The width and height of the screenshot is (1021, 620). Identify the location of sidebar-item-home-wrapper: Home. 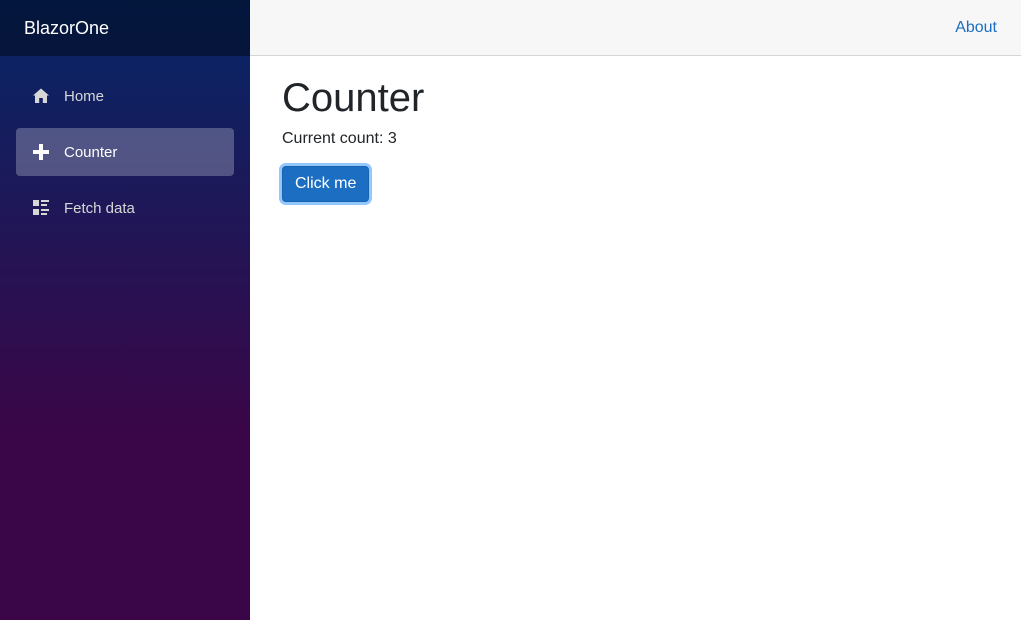
(125, 100).